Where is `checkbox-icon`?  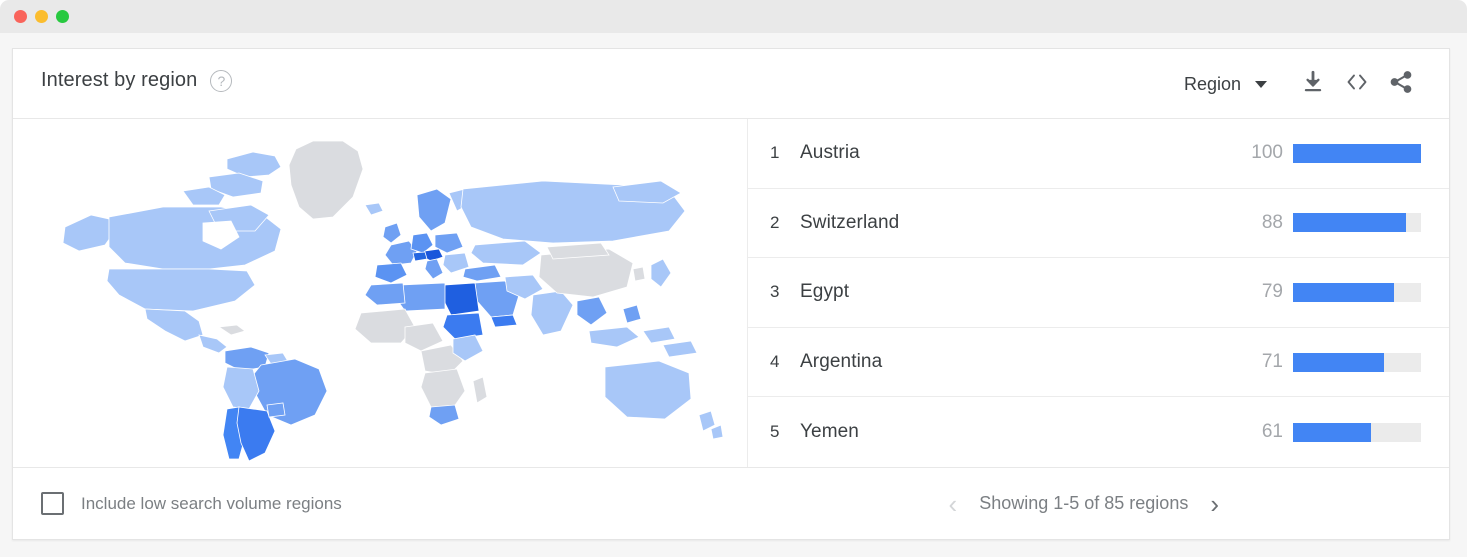 checkbox-icon is located at coordinates (52, 503).